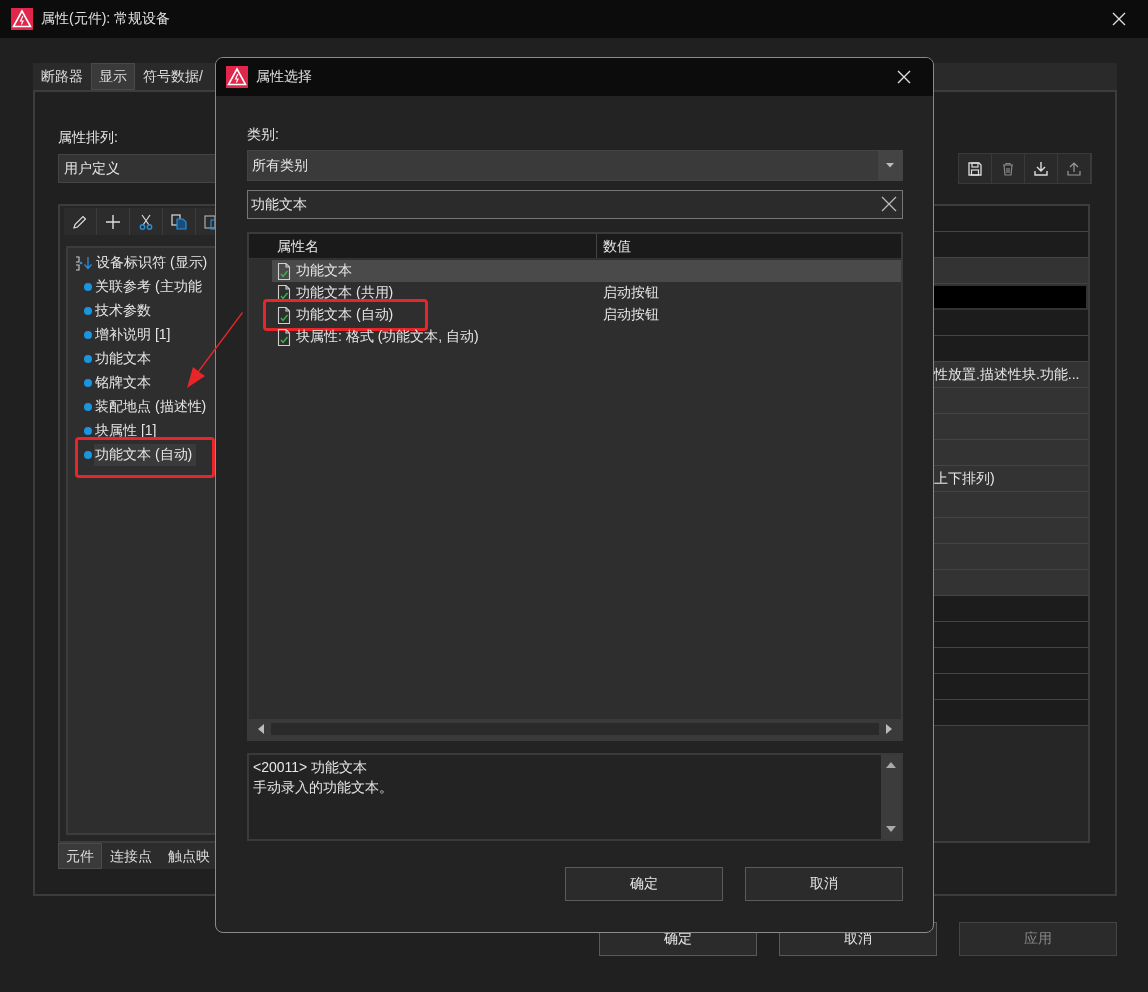 The width and height of the screenshot is (1148, 992). Describe the element at coordinates (345, 315) in the screenshot. I see `property-name: 功能文本 (自动)` at that location.